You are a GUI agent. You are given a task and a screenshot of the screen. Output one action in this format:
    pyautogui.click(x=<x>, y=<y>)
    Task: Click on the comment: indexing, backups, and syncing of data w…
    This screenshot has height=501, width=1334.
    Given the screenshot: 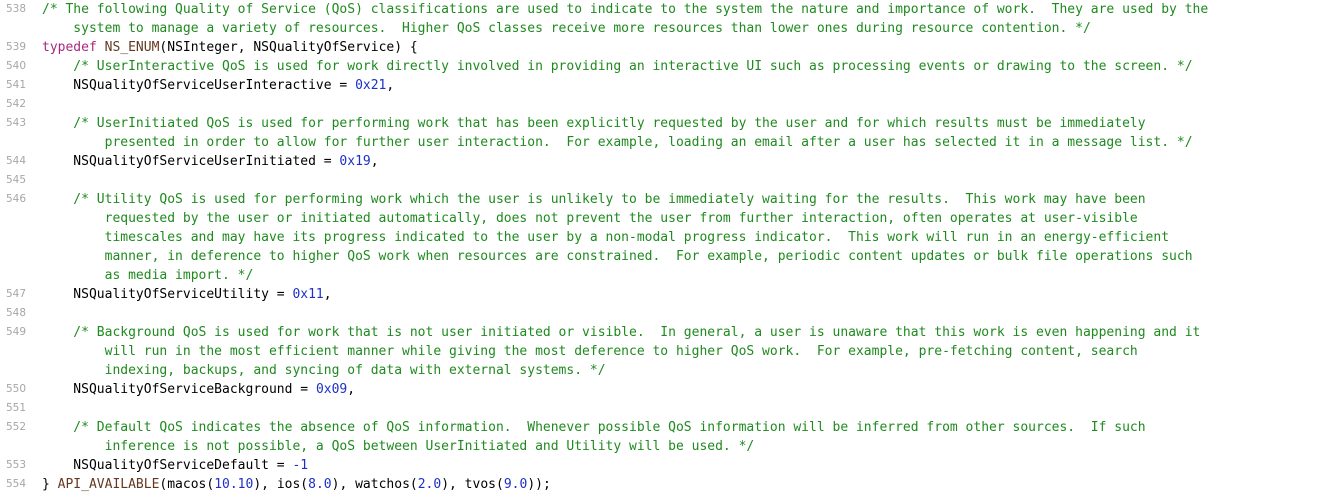 What is the action you would take?
    pyautogui.click(x=324, y=370)
    